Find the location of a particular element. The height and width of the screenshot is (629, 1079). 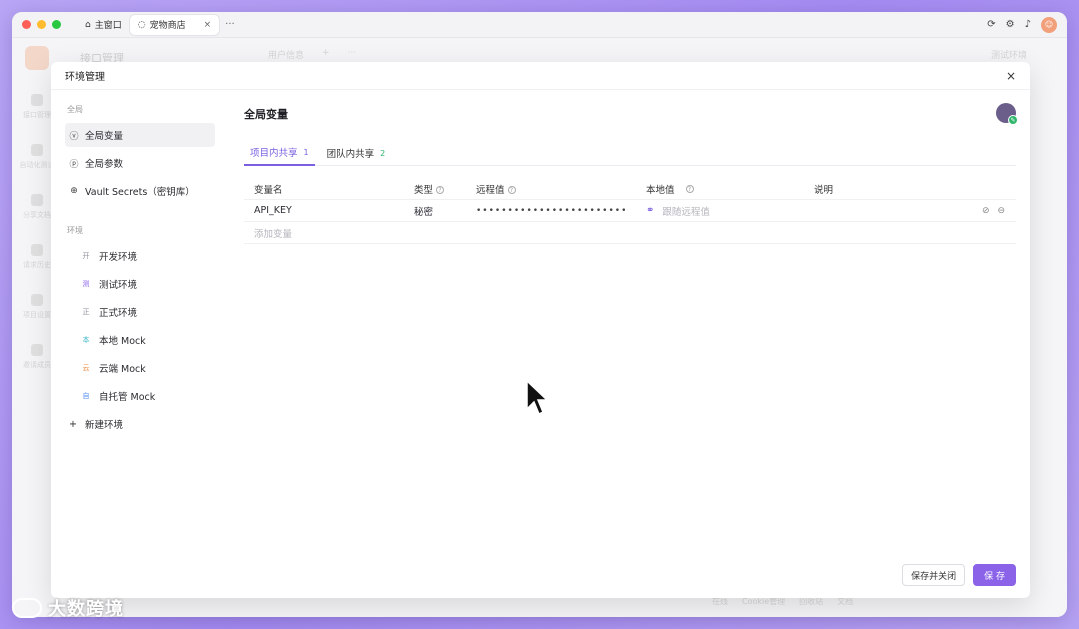

tab-team-share: 团队内共享 2 is located at coordinates (356, 153).